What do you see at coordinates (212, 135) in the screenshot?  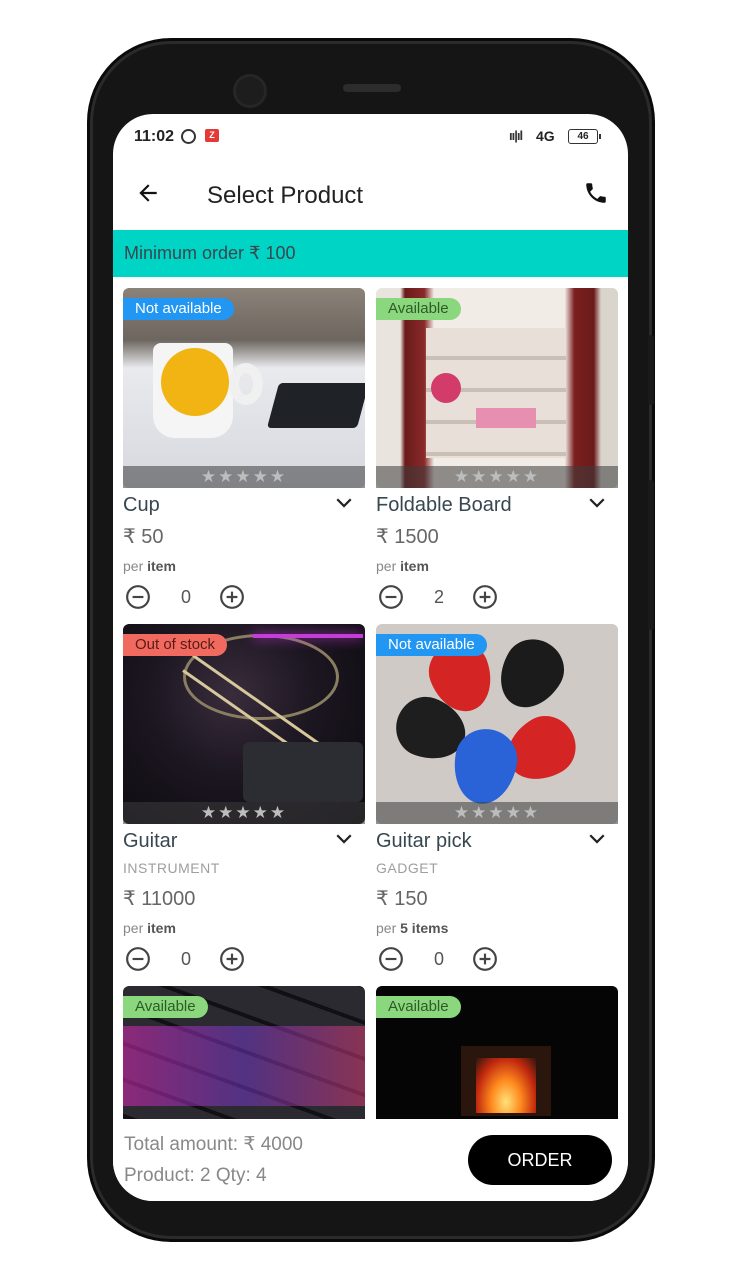 I see `app-notification-icon: Z` at bounding box center [212, 135].